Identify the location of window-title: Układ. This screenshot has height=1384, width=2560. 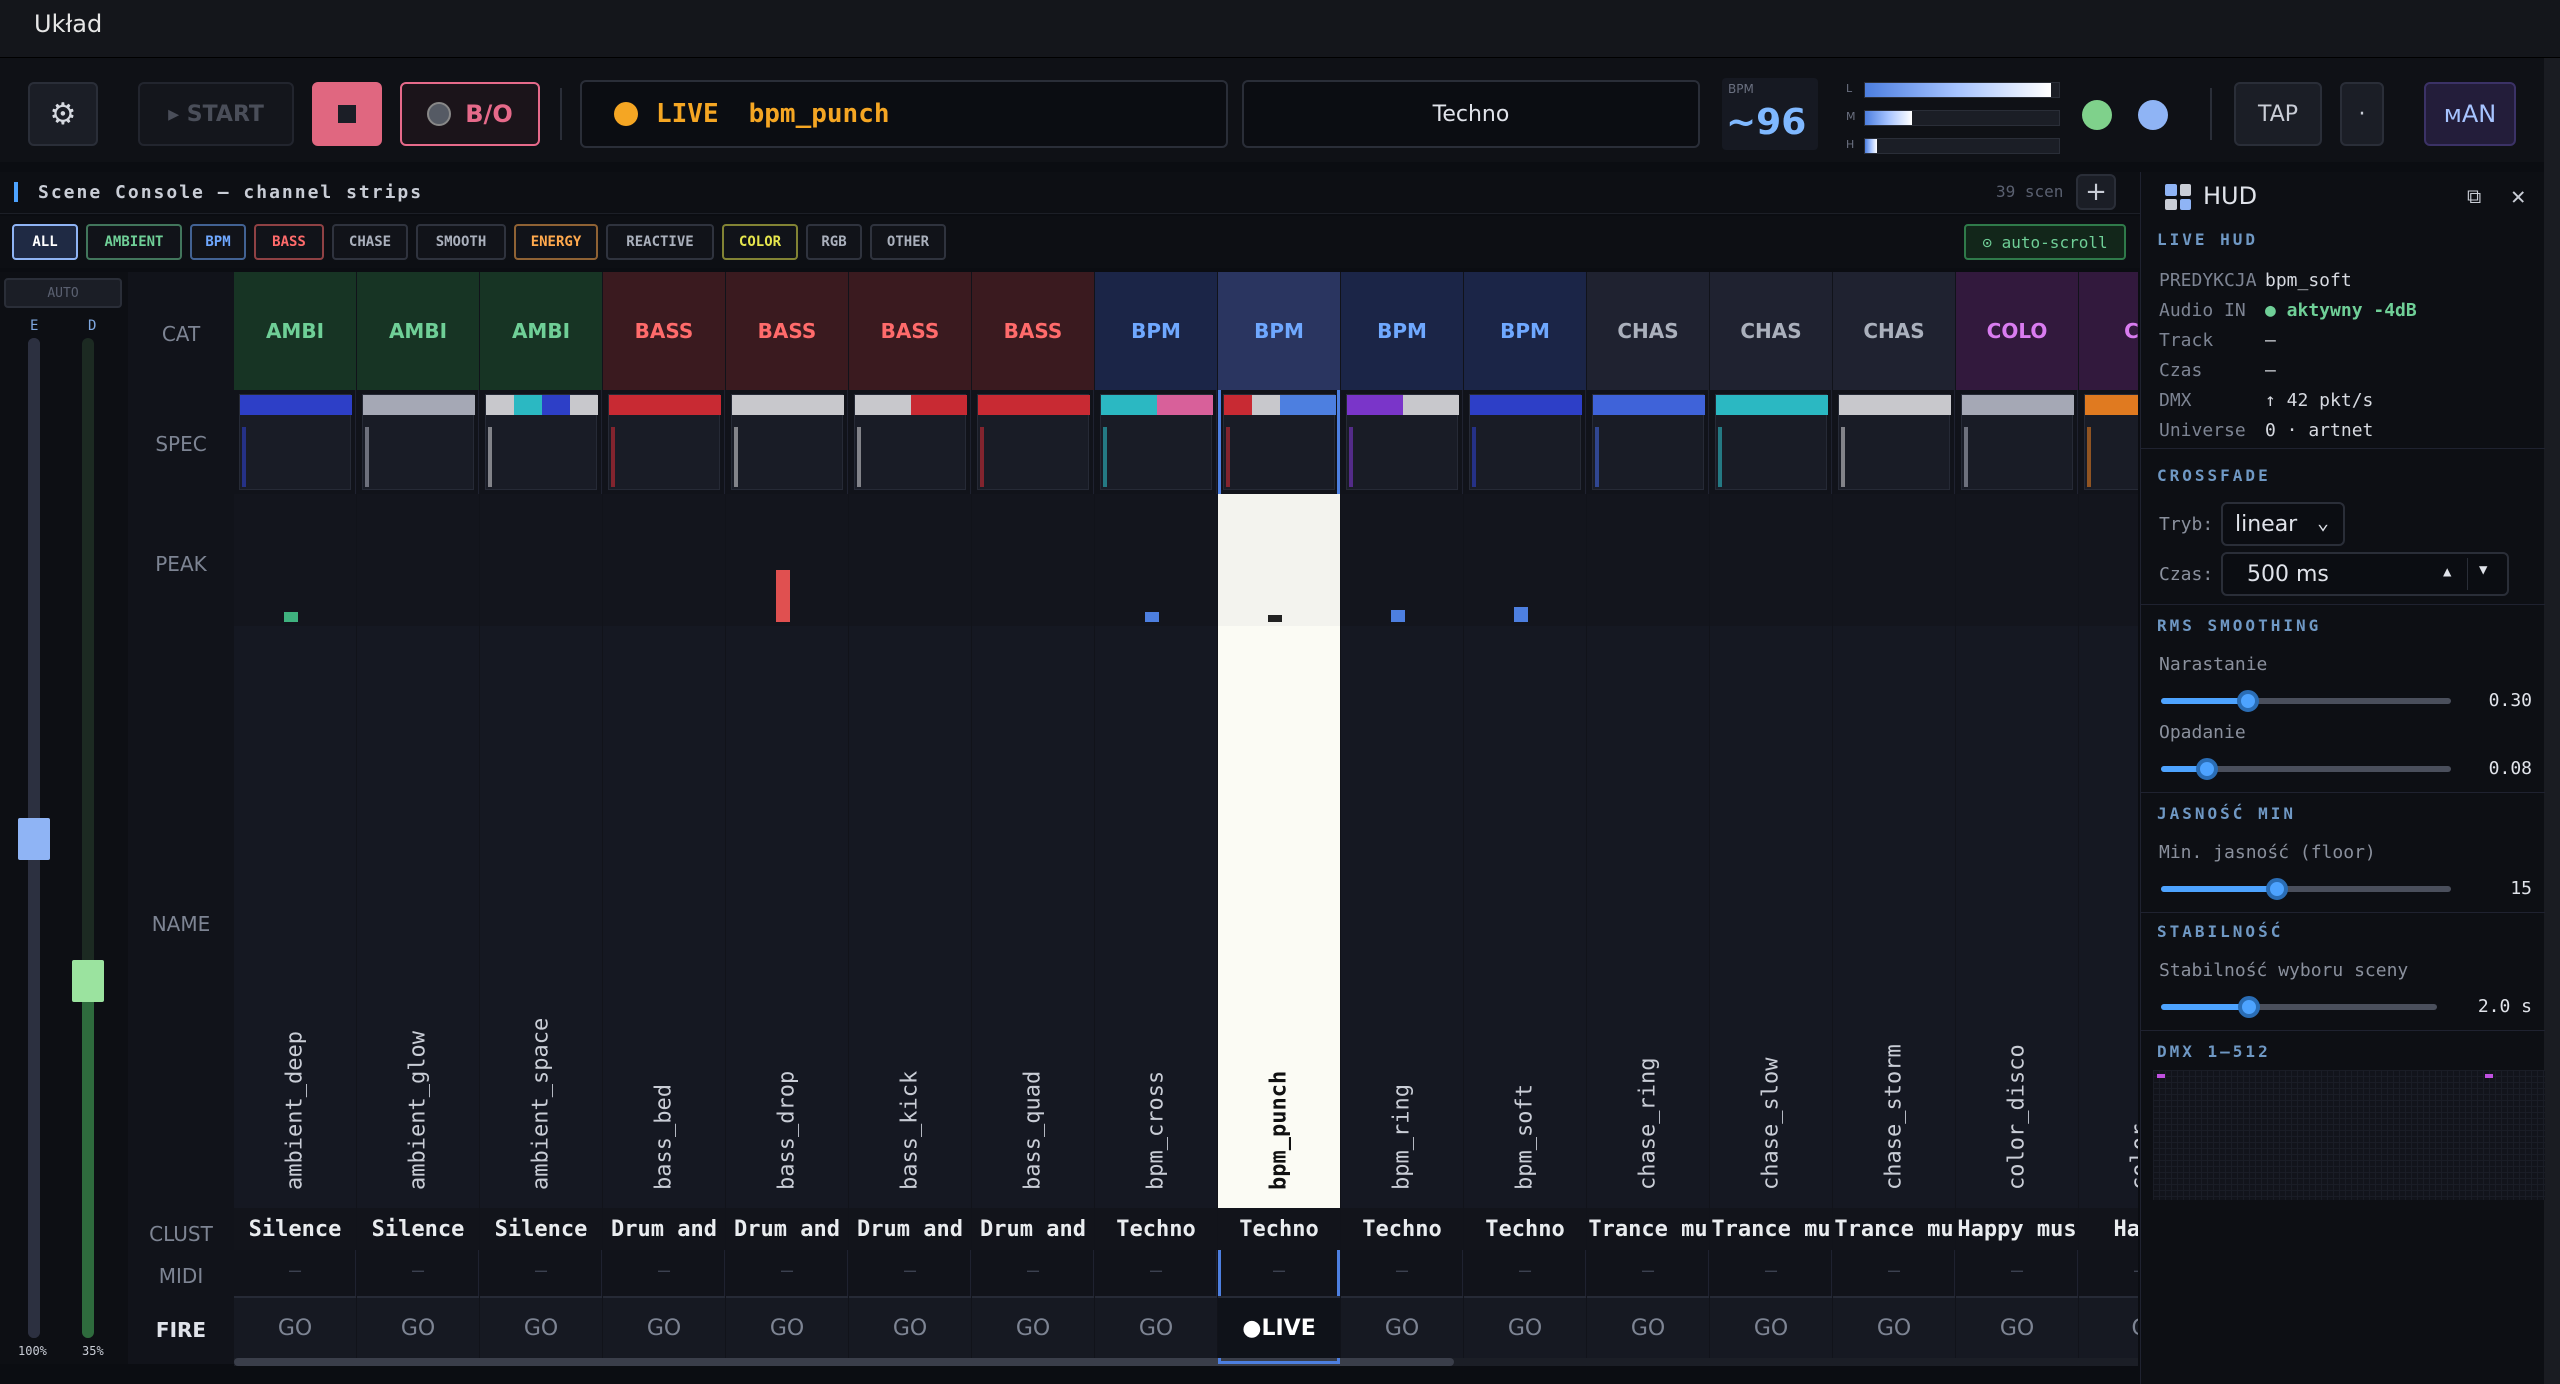
(68, 24).